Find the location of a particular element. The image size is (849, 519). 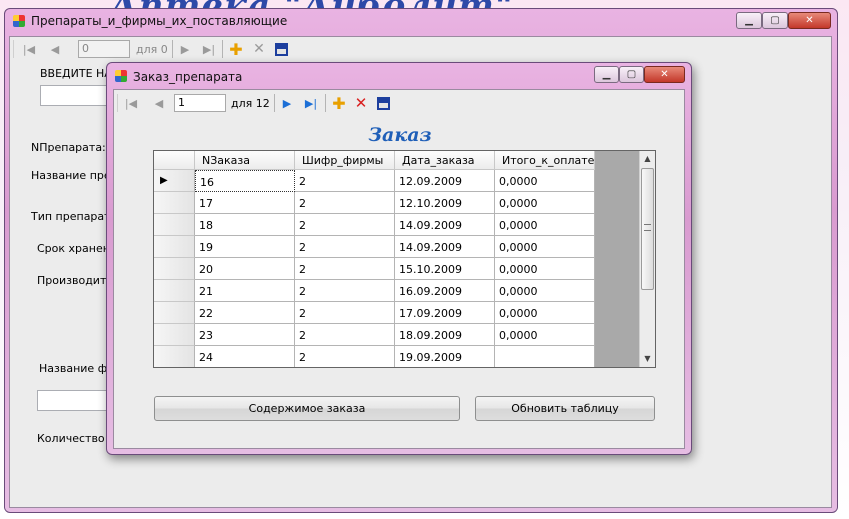

move-last-icon: ▶| is located at coordinates (311, 103).